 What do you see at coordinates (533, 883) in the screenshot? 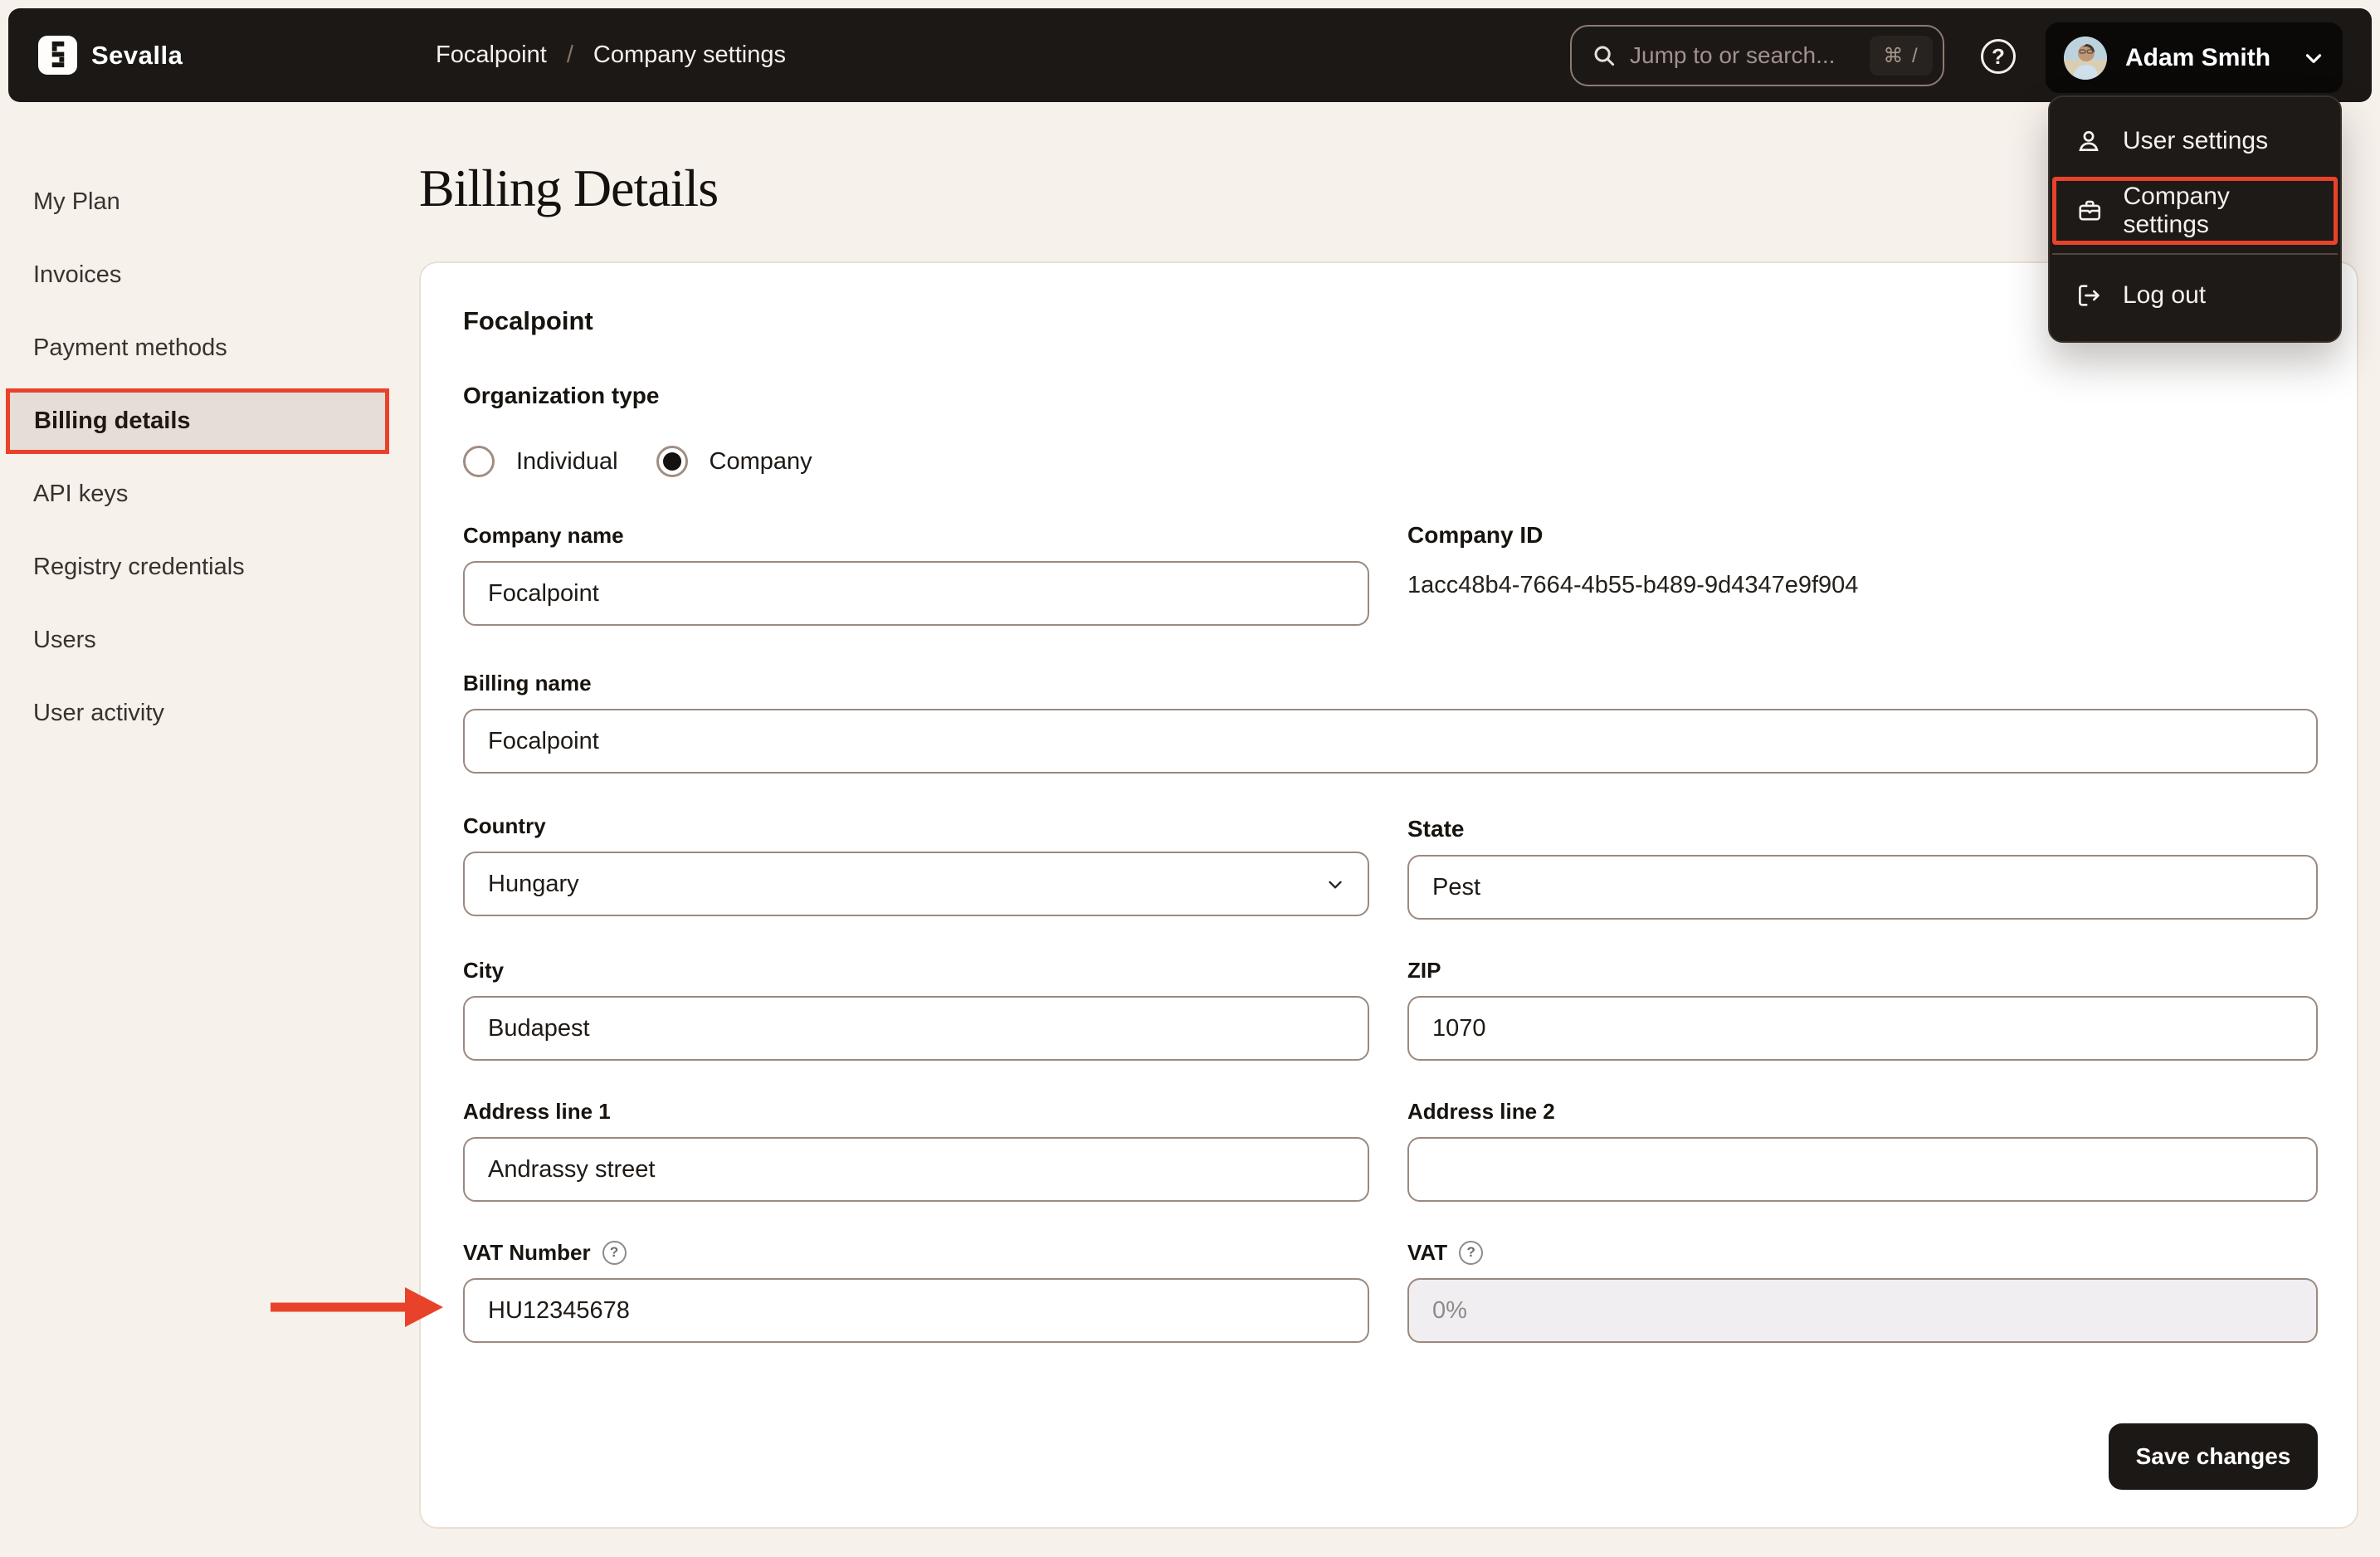
I see `country-selected-value: Hungary` at bounding box center [533, 883].